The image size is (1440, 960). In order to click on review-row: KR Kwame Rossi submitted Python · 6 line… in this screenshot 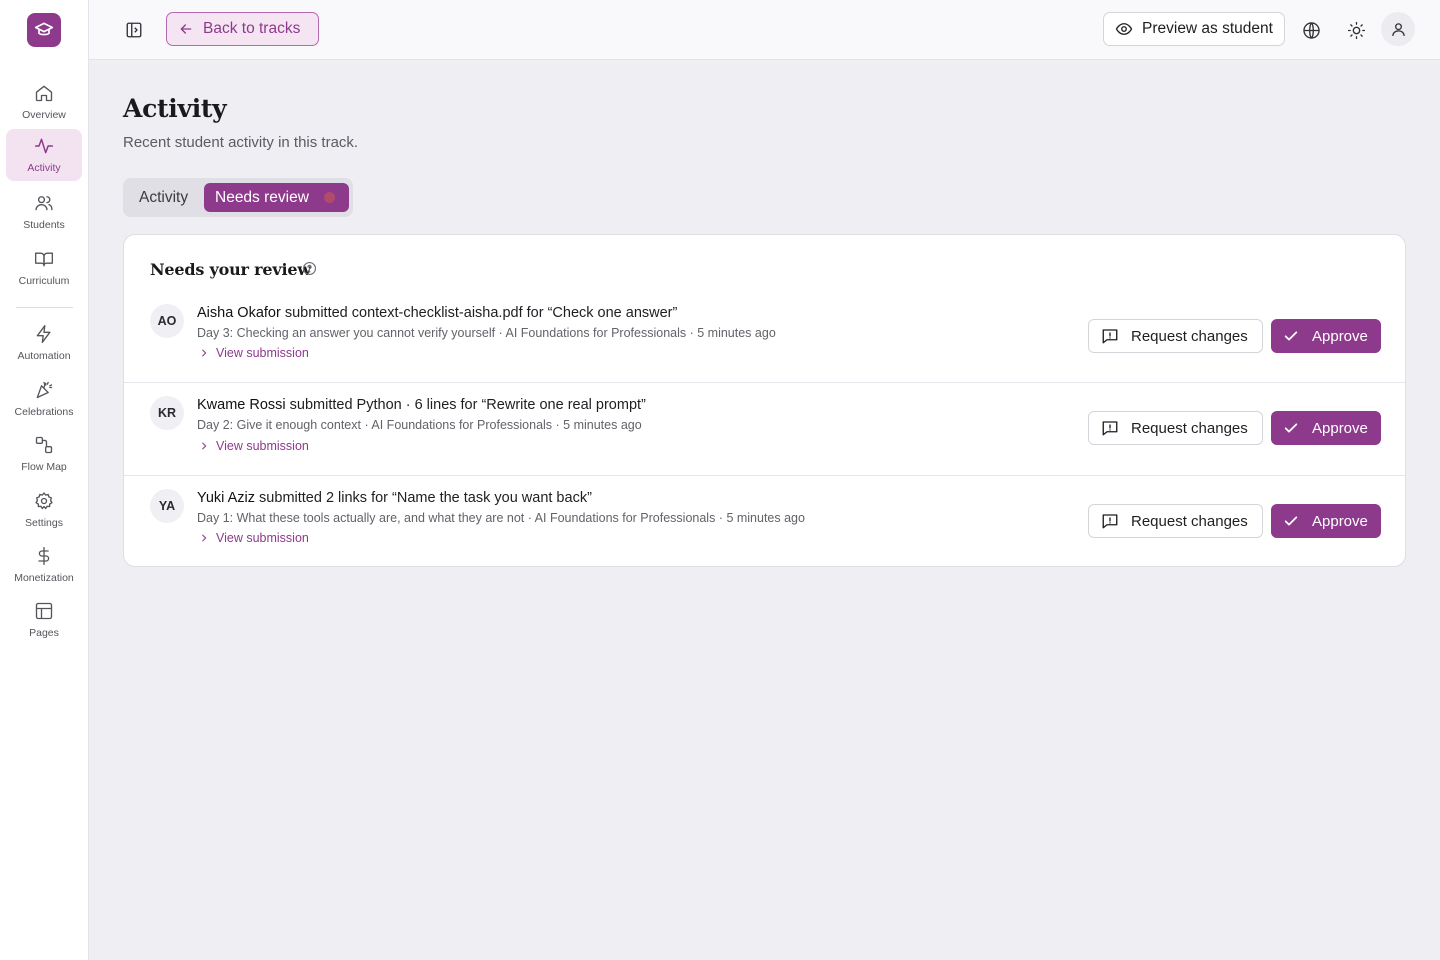, I will do `click(764, 428)`.